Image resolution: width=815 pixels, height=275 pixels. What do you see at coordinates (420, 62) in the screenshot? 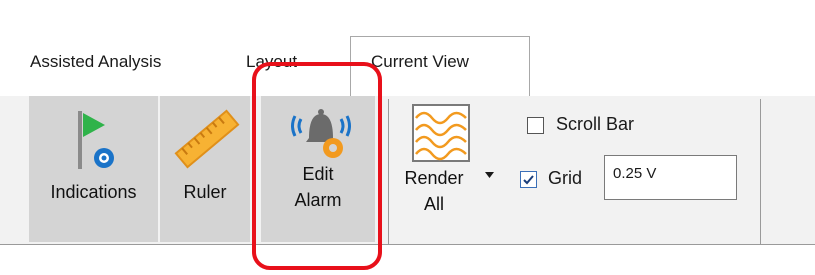
I see `tab-current-view: Current View` at bounding box center [420, 62].